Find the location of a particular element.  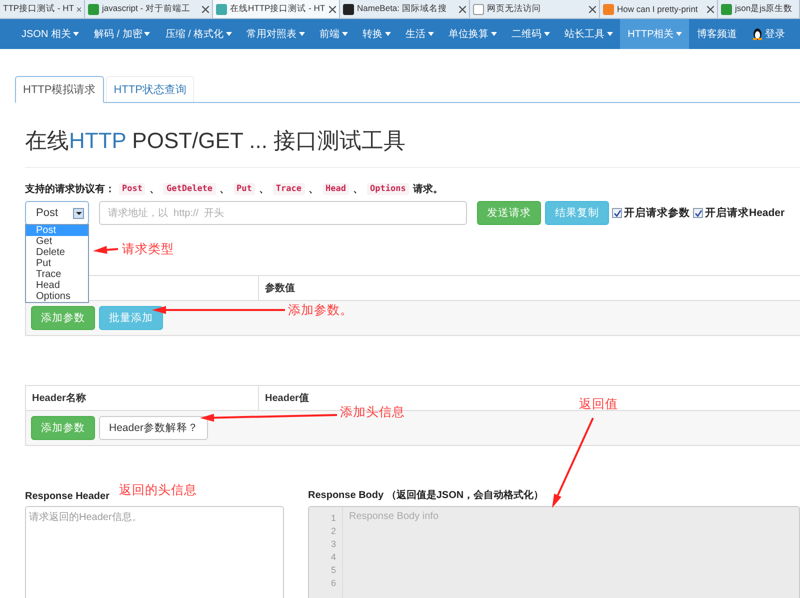

checkbox-label: 开启请求参数 is located at coordinates (657, 213).